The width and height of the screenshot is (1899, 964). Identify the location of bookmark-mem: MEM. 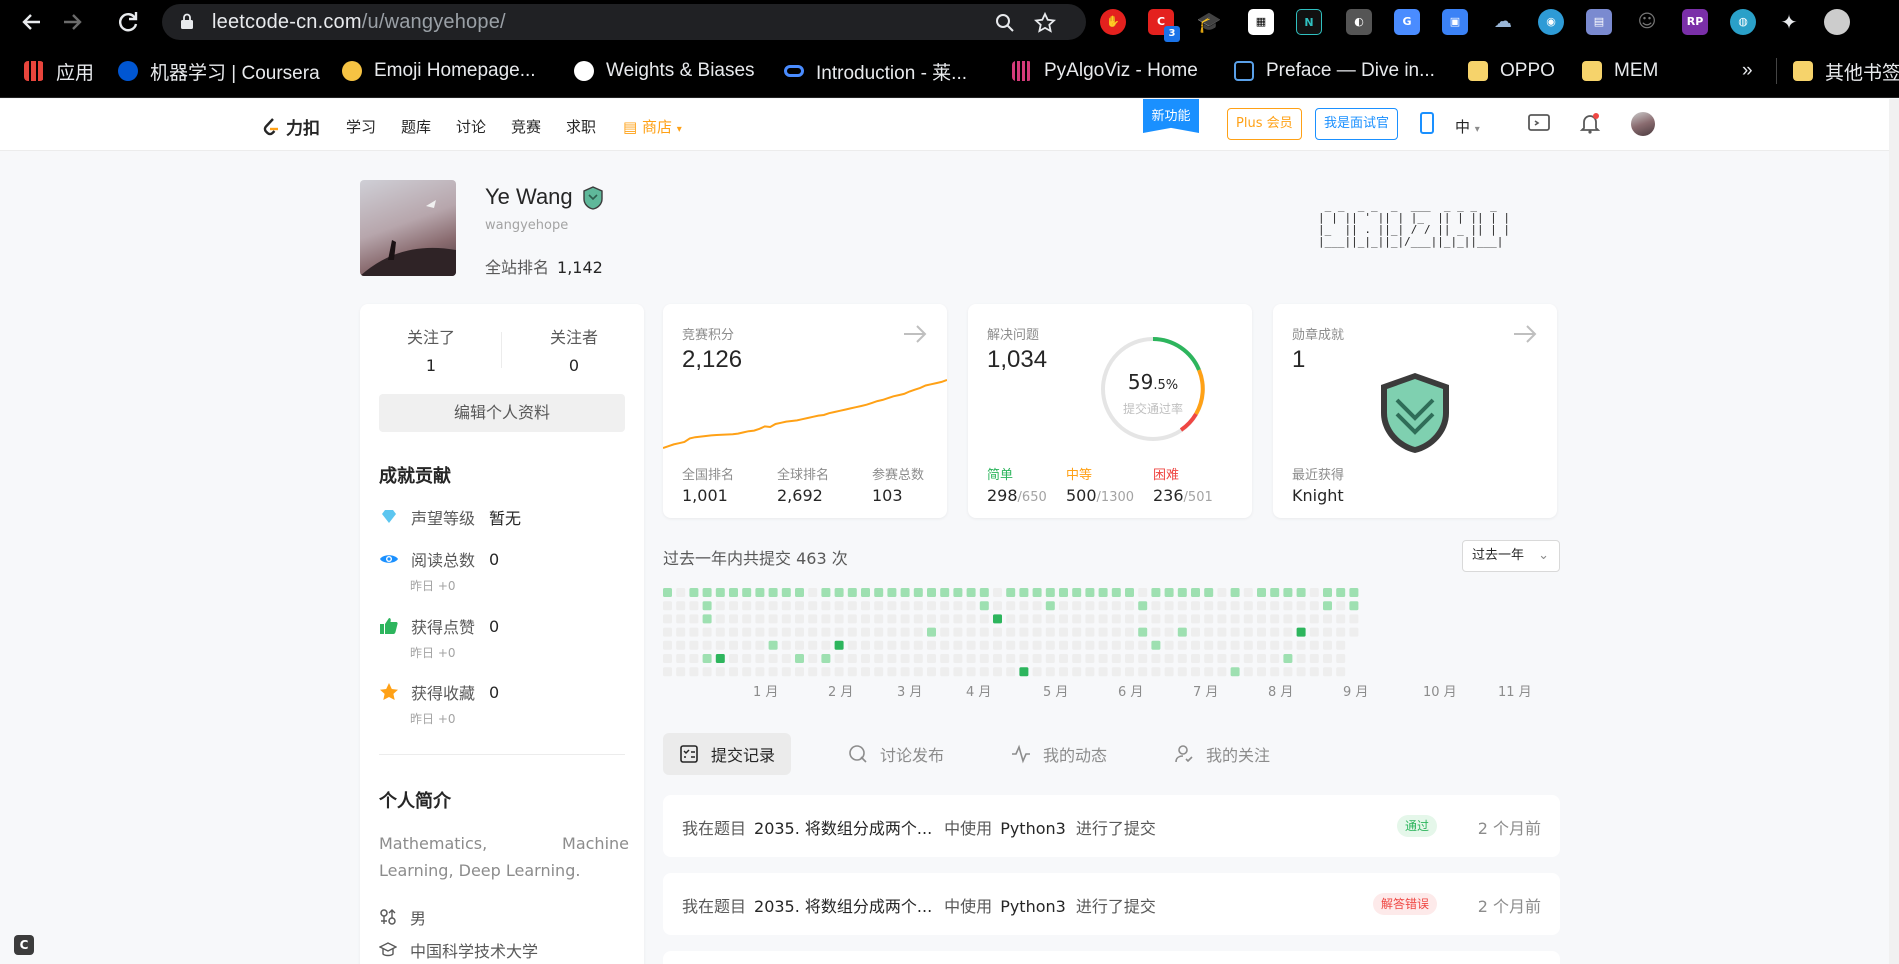
(1620, 71).